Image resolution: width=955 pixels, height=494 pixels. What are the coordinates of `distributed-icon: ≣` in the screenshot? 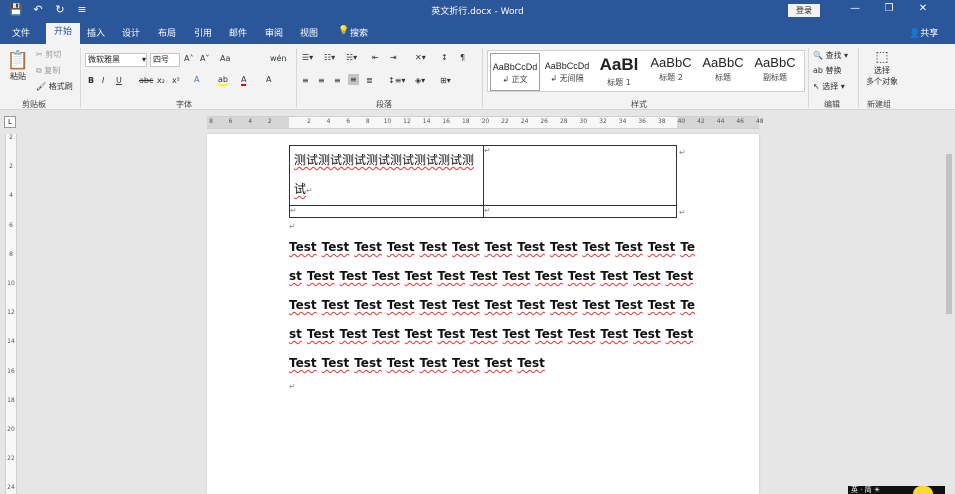 It's located at (369, 80).